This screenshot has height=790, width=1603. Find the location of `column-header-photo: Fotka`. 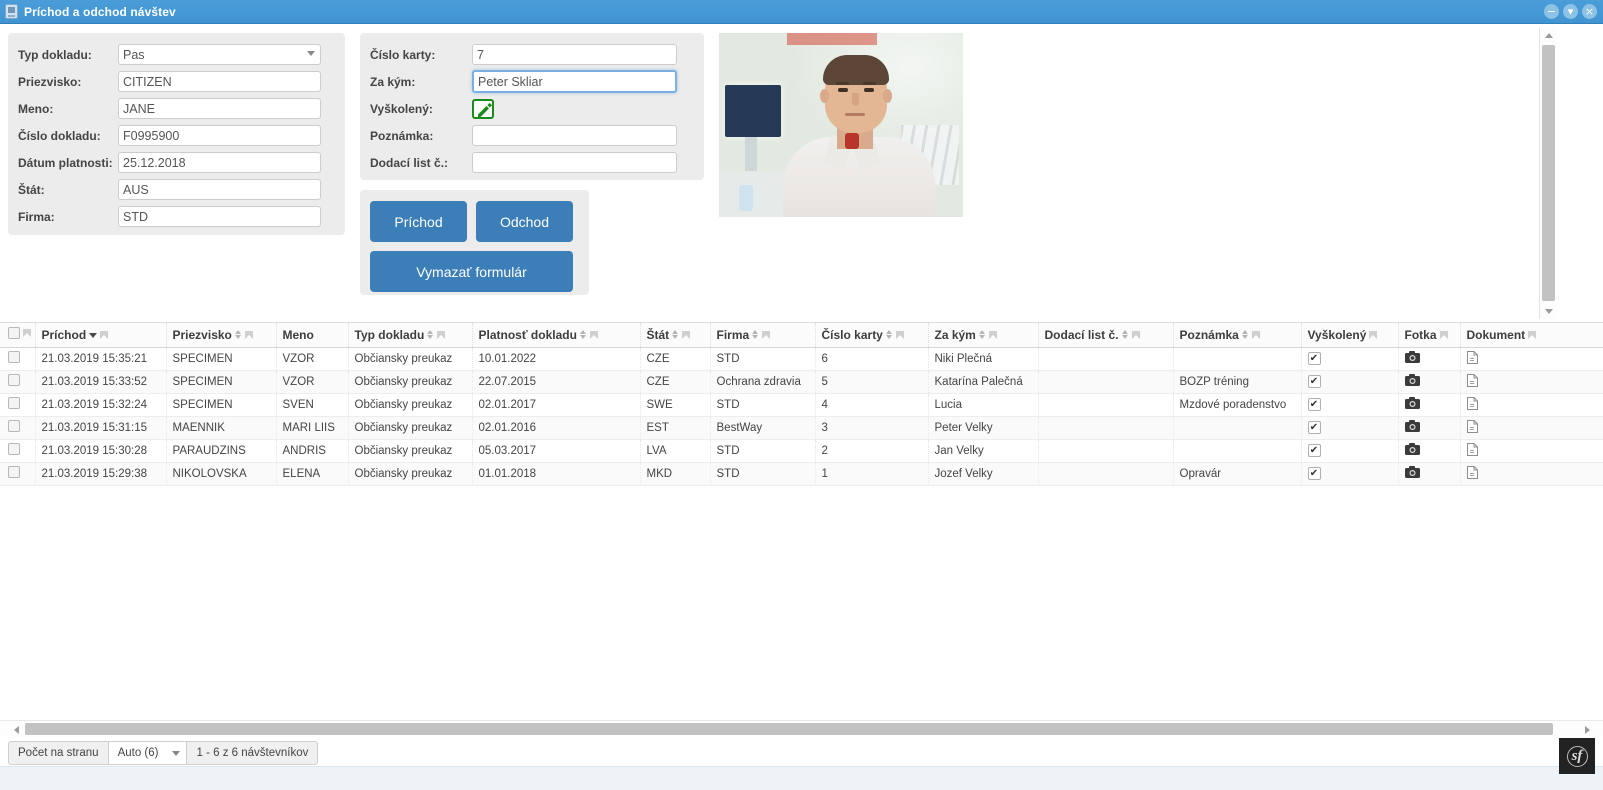

column-header-photo: Fotka is located at coordinates (1429, 335).